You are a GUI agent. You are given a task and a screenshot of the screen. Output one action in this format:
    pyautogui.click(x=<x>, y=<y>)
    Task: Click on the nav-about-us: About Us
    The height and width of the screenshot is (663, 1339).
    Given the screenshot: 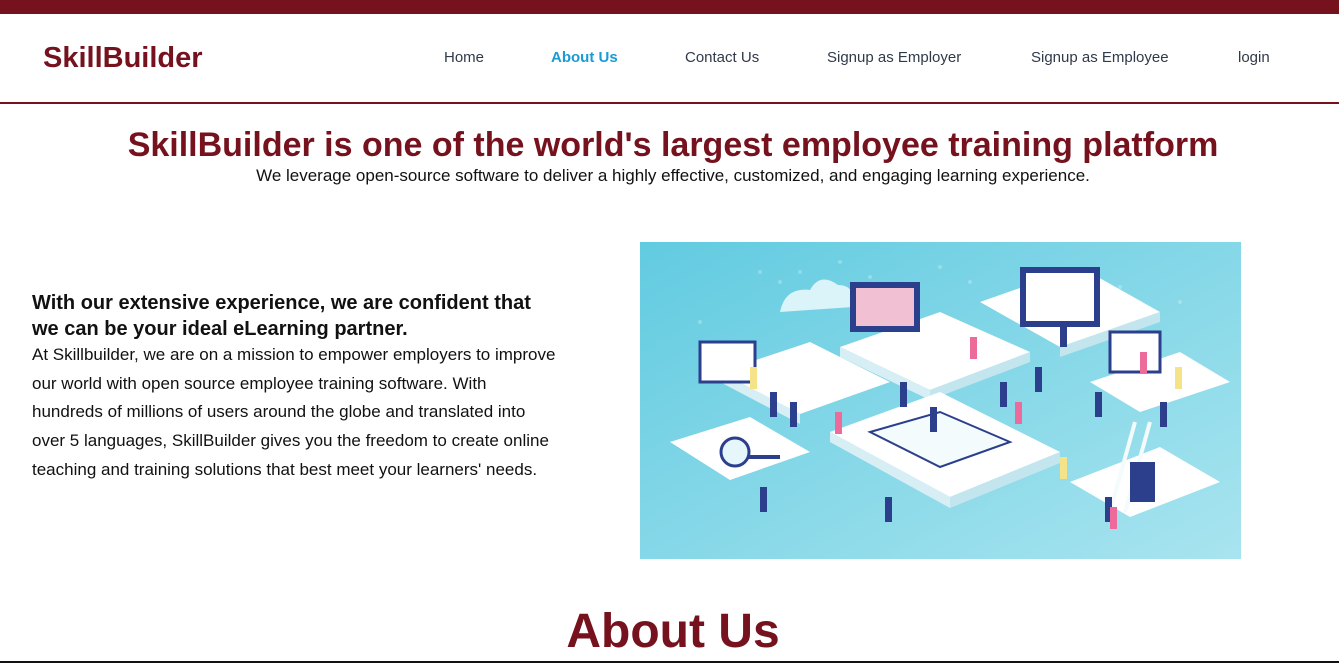 What is the action you would take?
    pyautogui.click(x=584, y=57)
    